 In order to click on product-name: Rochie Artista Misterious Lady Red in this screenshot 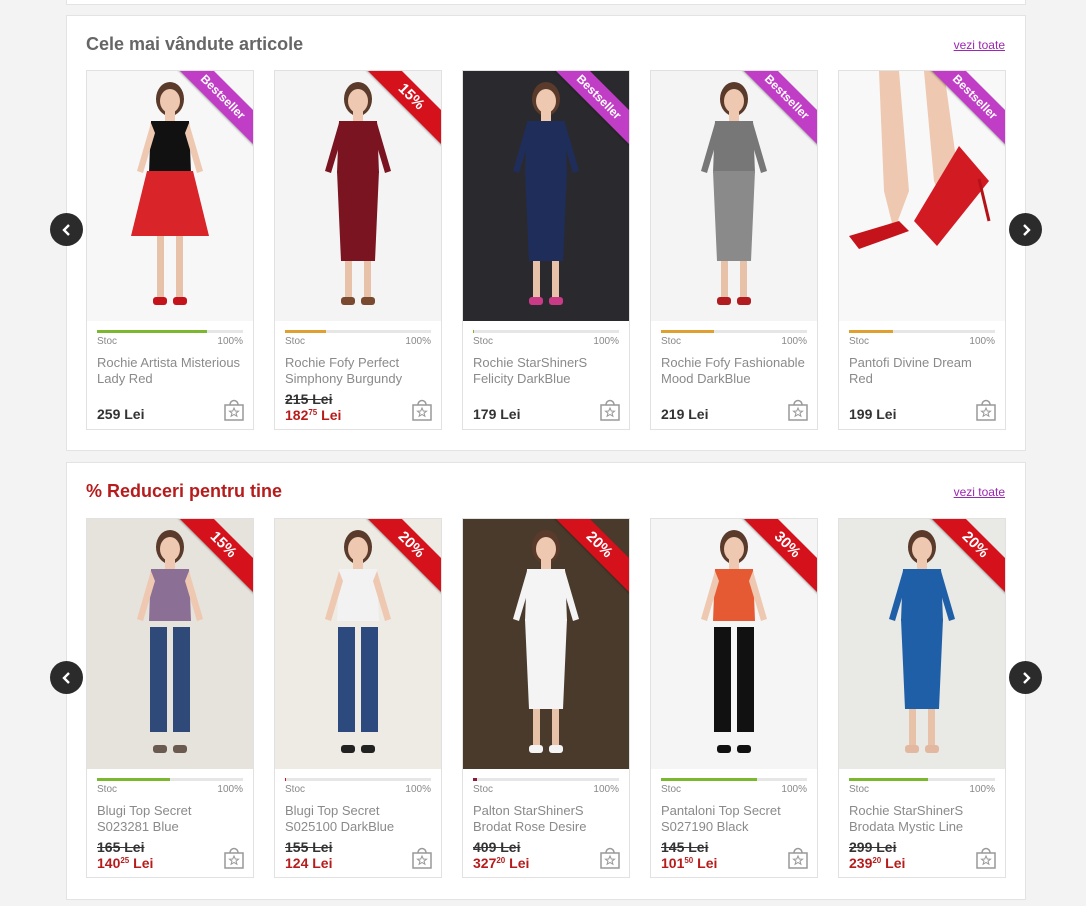, I will do `click(170, 371)`.